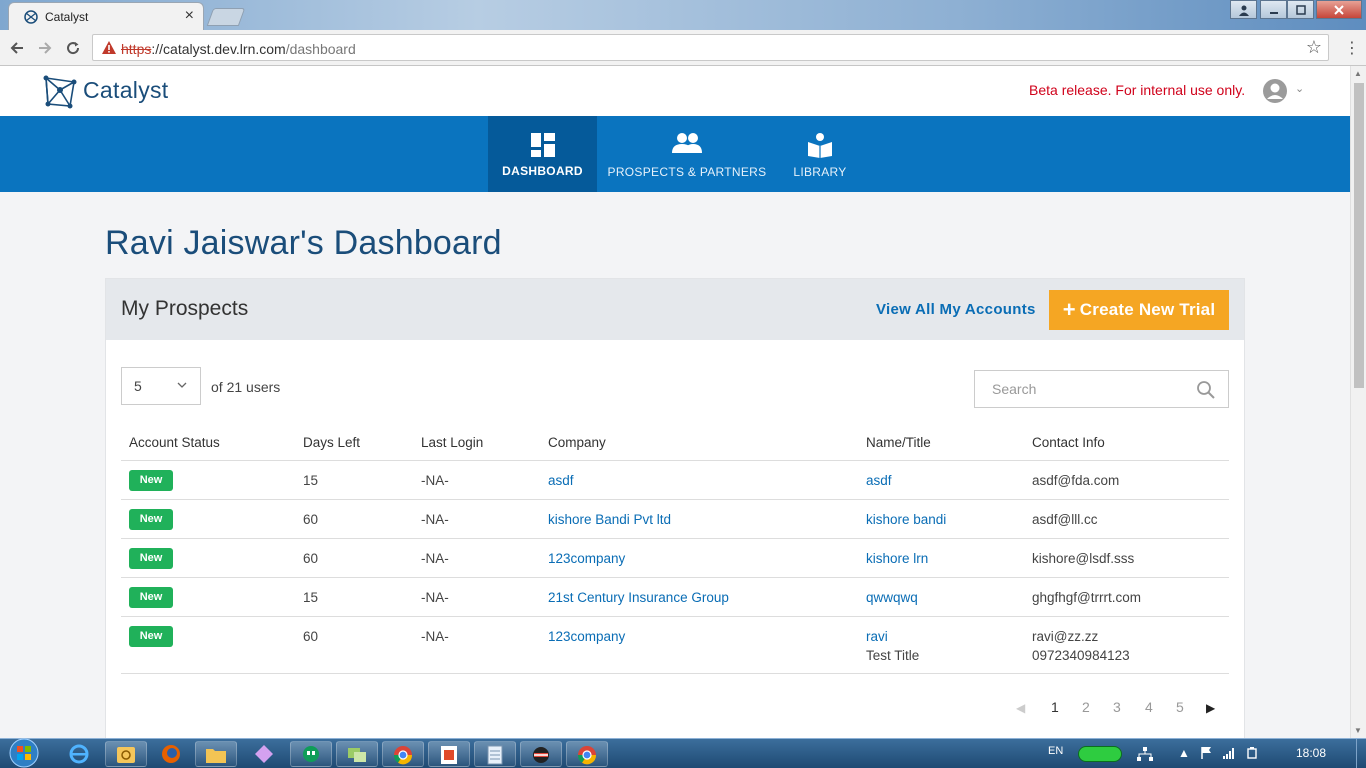 The image size is (1366, 768). What do you see at coordinates (1358, 730) in the screenshot?
I see `scroll-down-icon: ▼` at bounding box center [1358, 730].